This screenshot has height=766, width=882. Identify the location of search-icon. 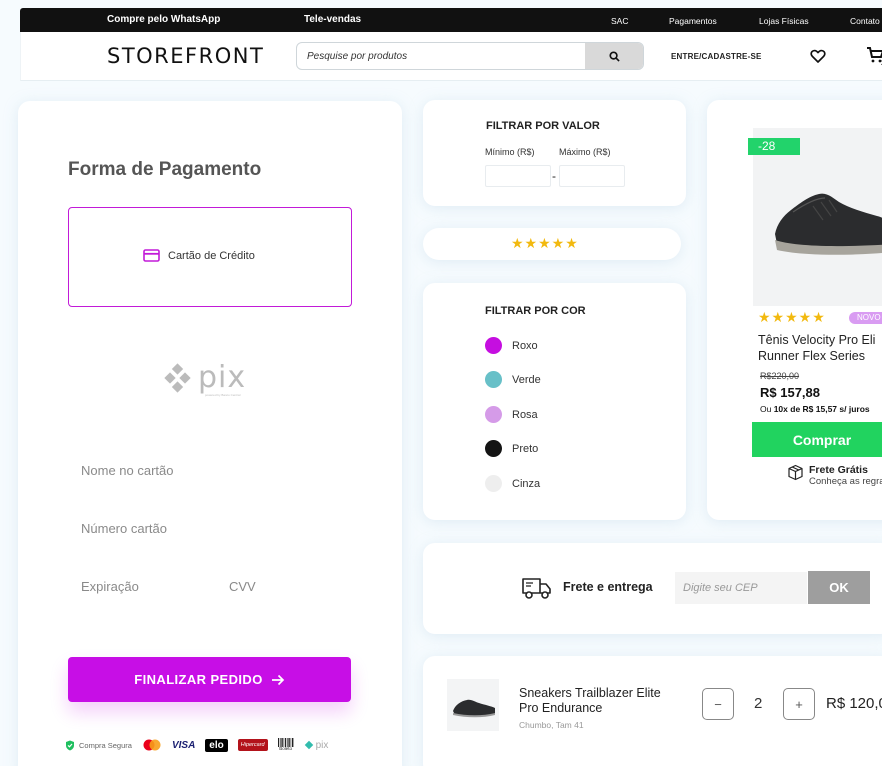
(614, 56).